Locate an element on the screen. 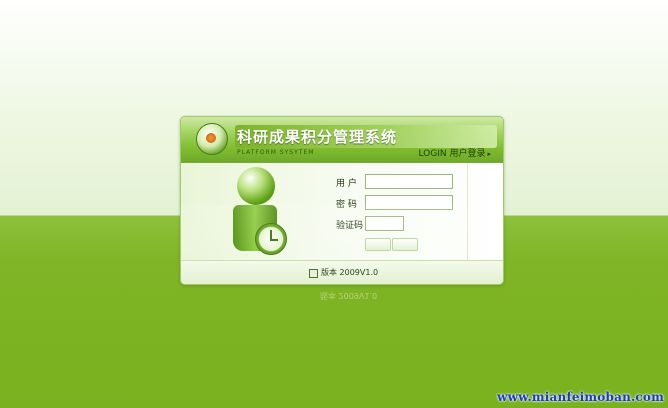  target-logo-icon is located at coordinates (212, 139).